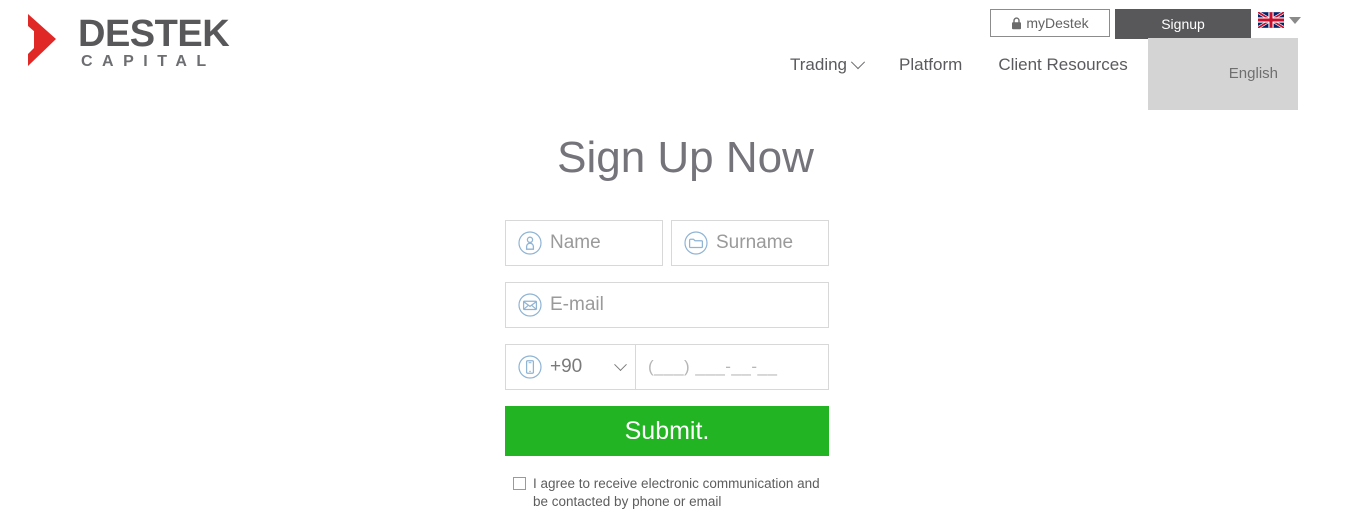 The image size is (1371, 525). I want to click on logo-tagline: CAPITAL, so click(148, 61).